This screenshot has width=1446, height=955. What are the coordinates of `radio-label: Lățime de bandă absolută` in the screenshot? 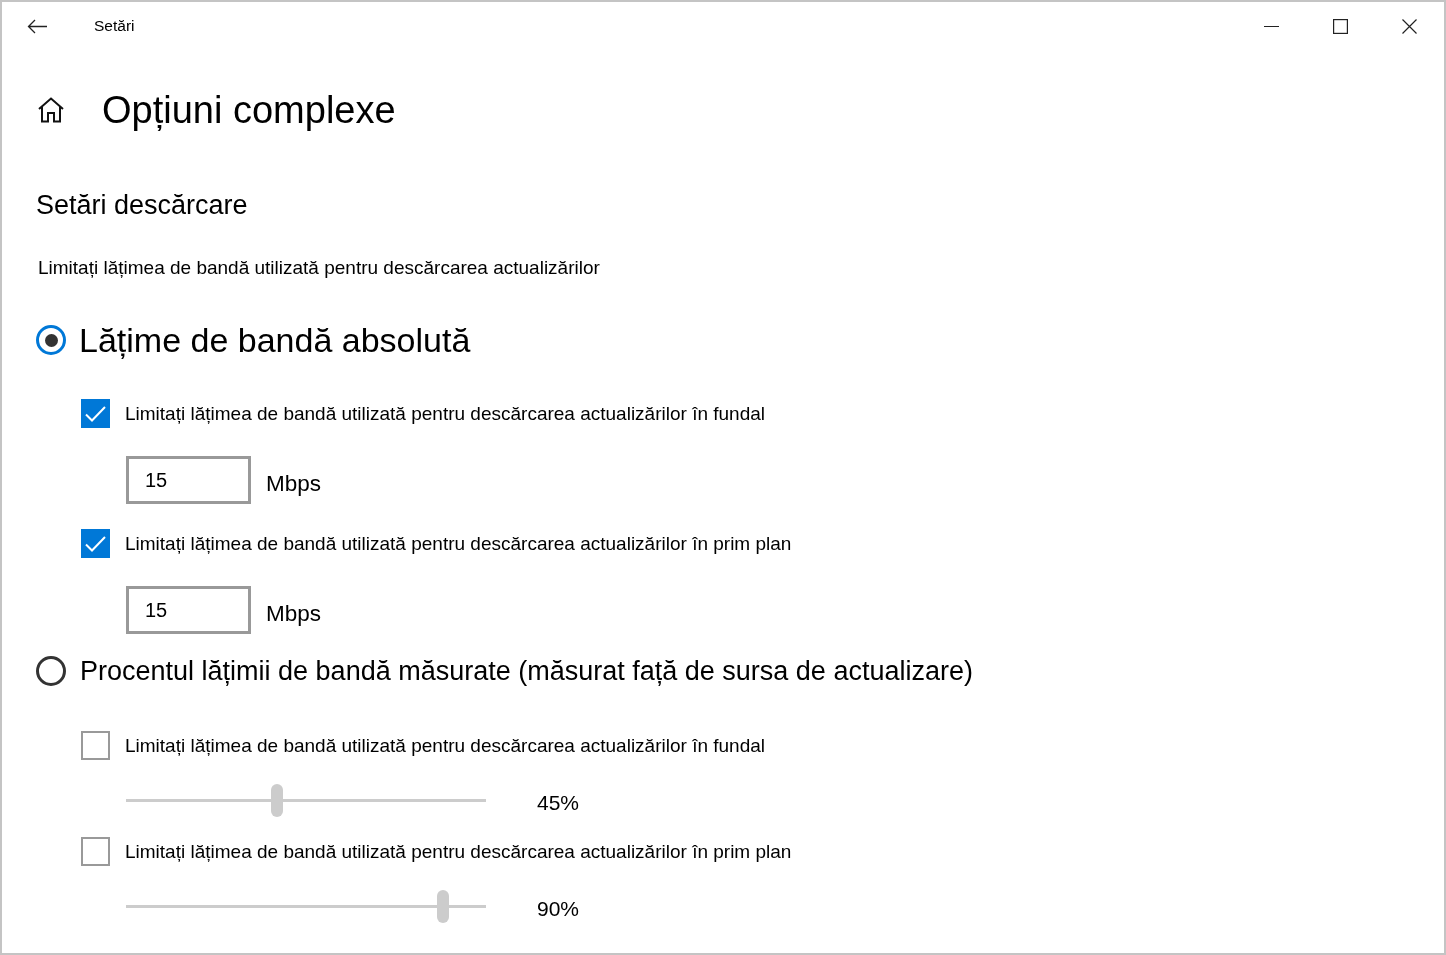 It's located at (275, 340).